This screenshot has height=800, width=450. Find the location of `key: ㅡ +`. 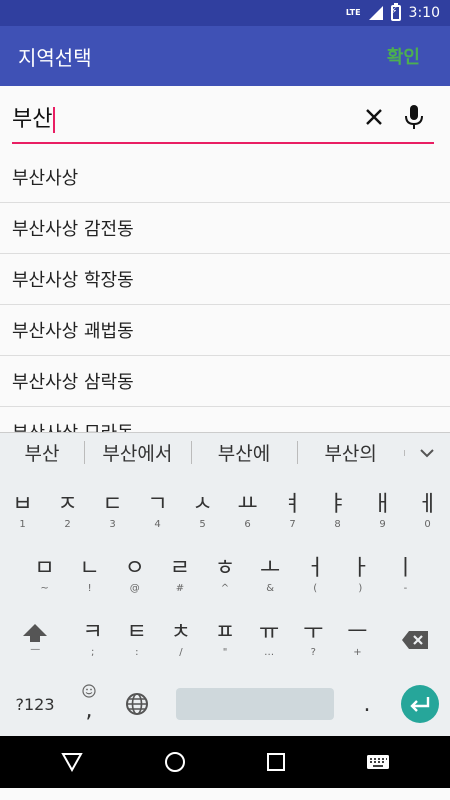

key: ㅡ + is located at coordinates (357, 640).